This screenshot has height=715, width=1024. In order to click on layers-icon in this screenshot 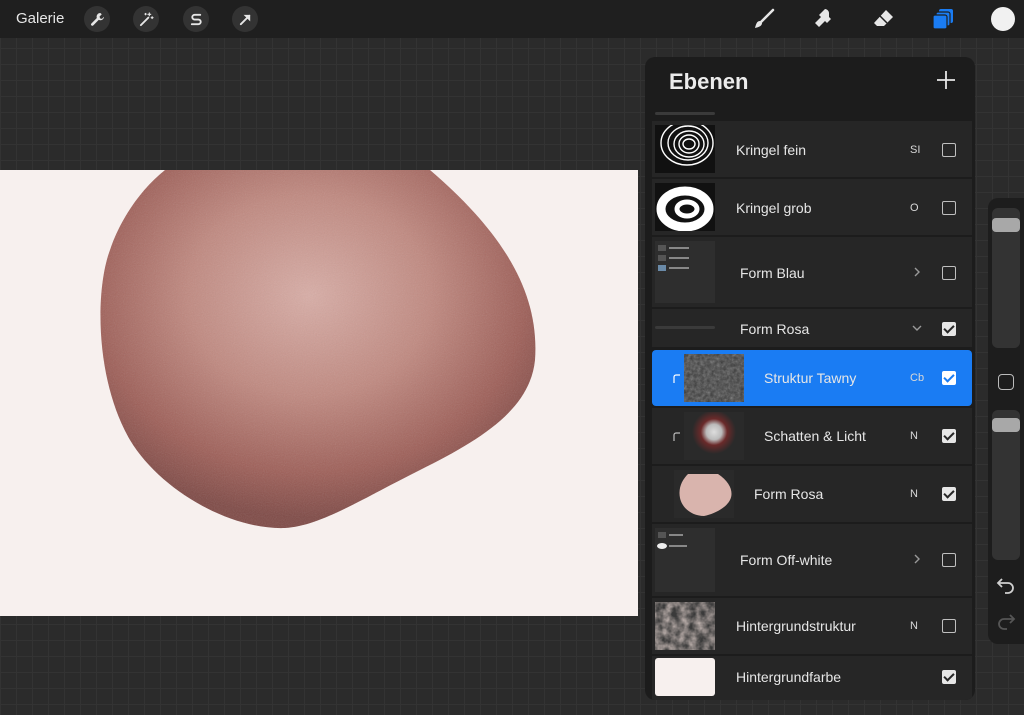, I will do `click(943, 19)`.